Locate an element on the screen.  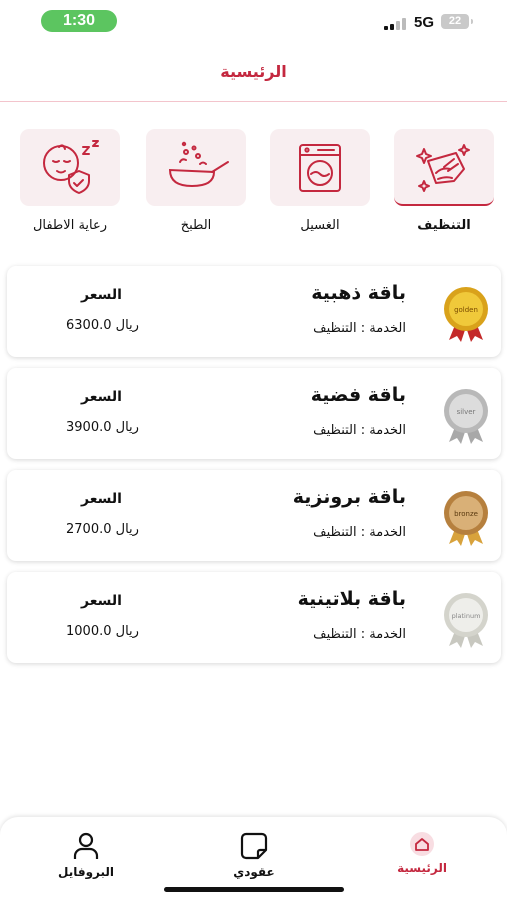
status-time: 1:30 is located at coordinates (79, 21).